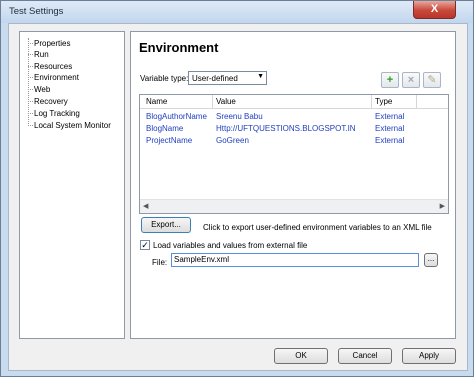  I want to click on cancel-button: Cancel, so click(365, 356).